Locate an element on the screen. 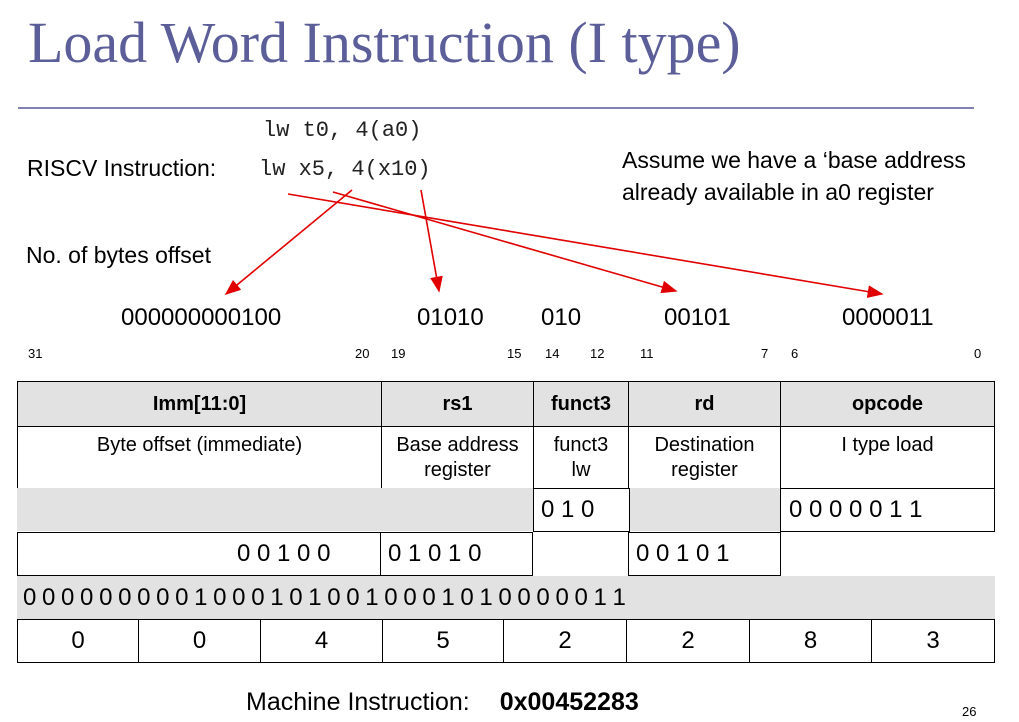 The image size is (1019, 722). bit-position-7: 7 is located at coordinates (765, 353).